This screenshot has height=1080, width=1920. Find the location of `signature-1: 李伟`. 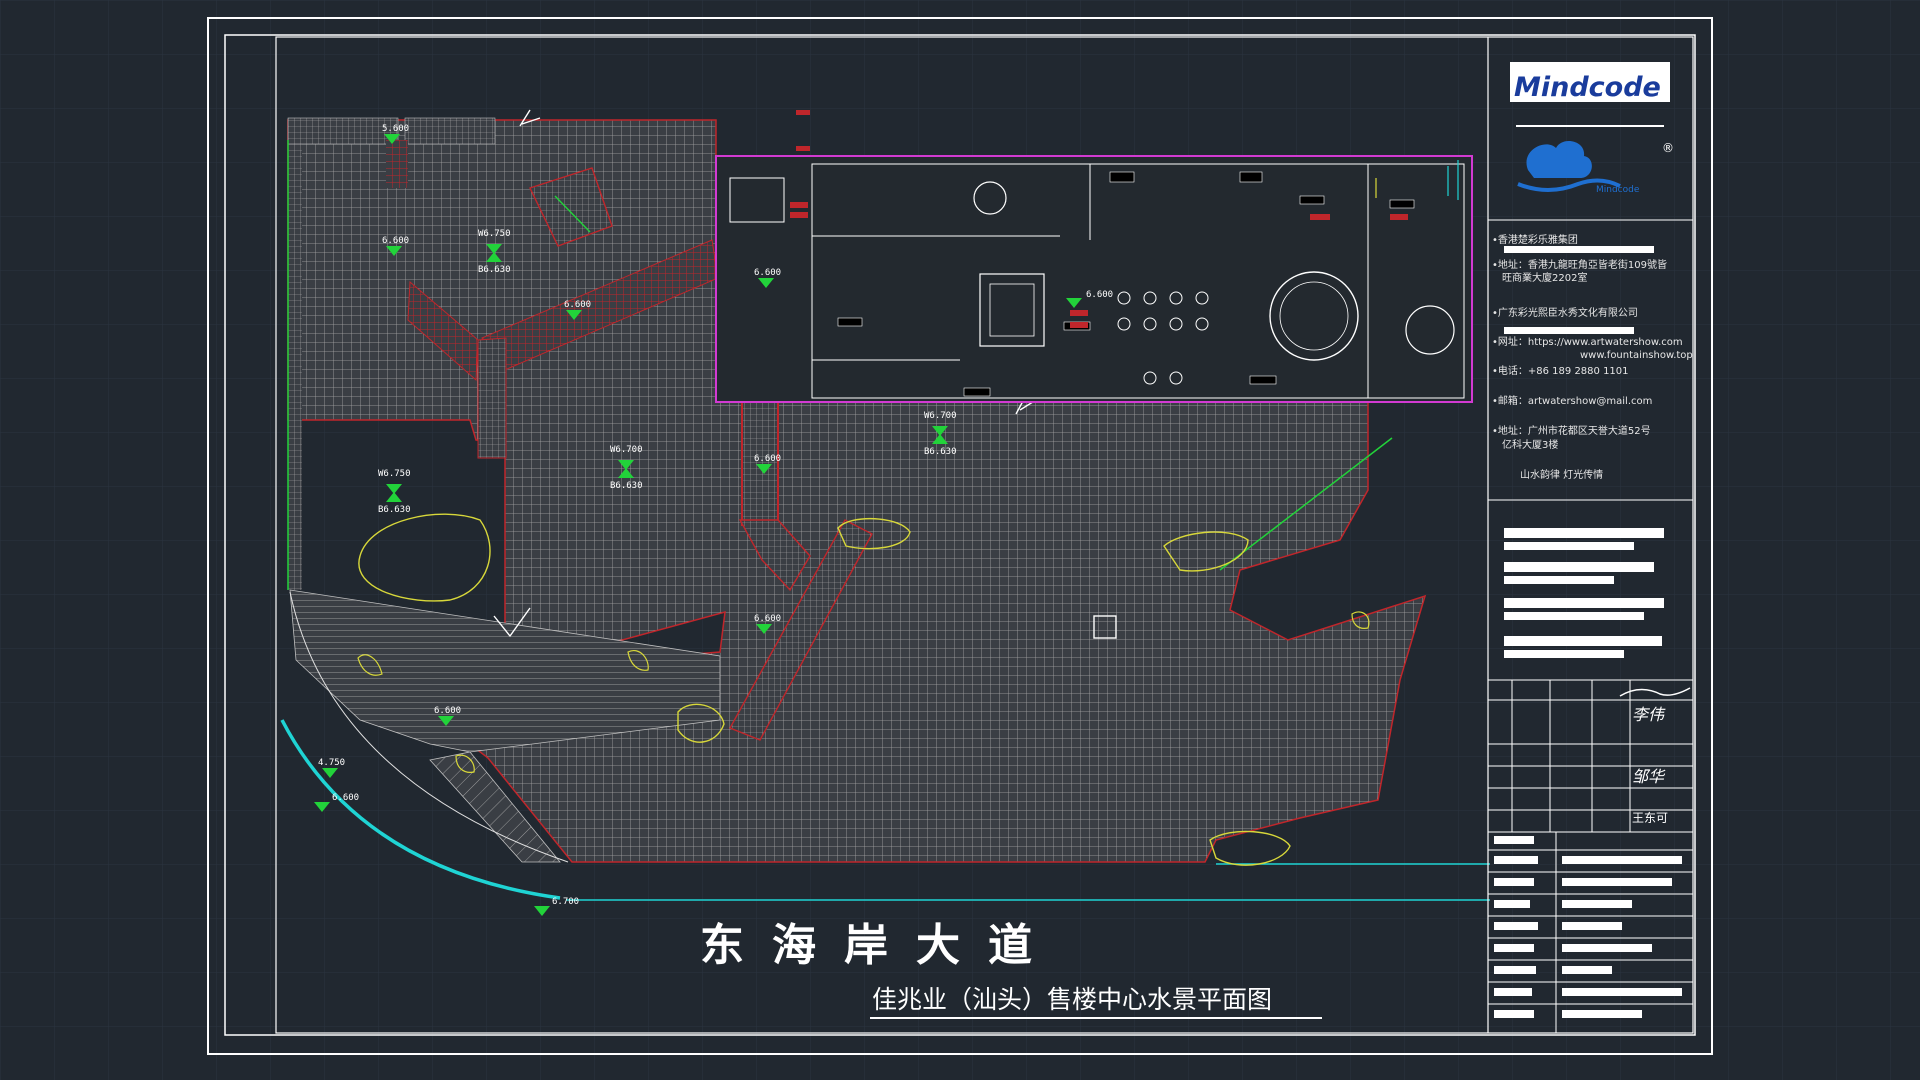

signature-1: 李伟 is located at coordinates (1649, 714).